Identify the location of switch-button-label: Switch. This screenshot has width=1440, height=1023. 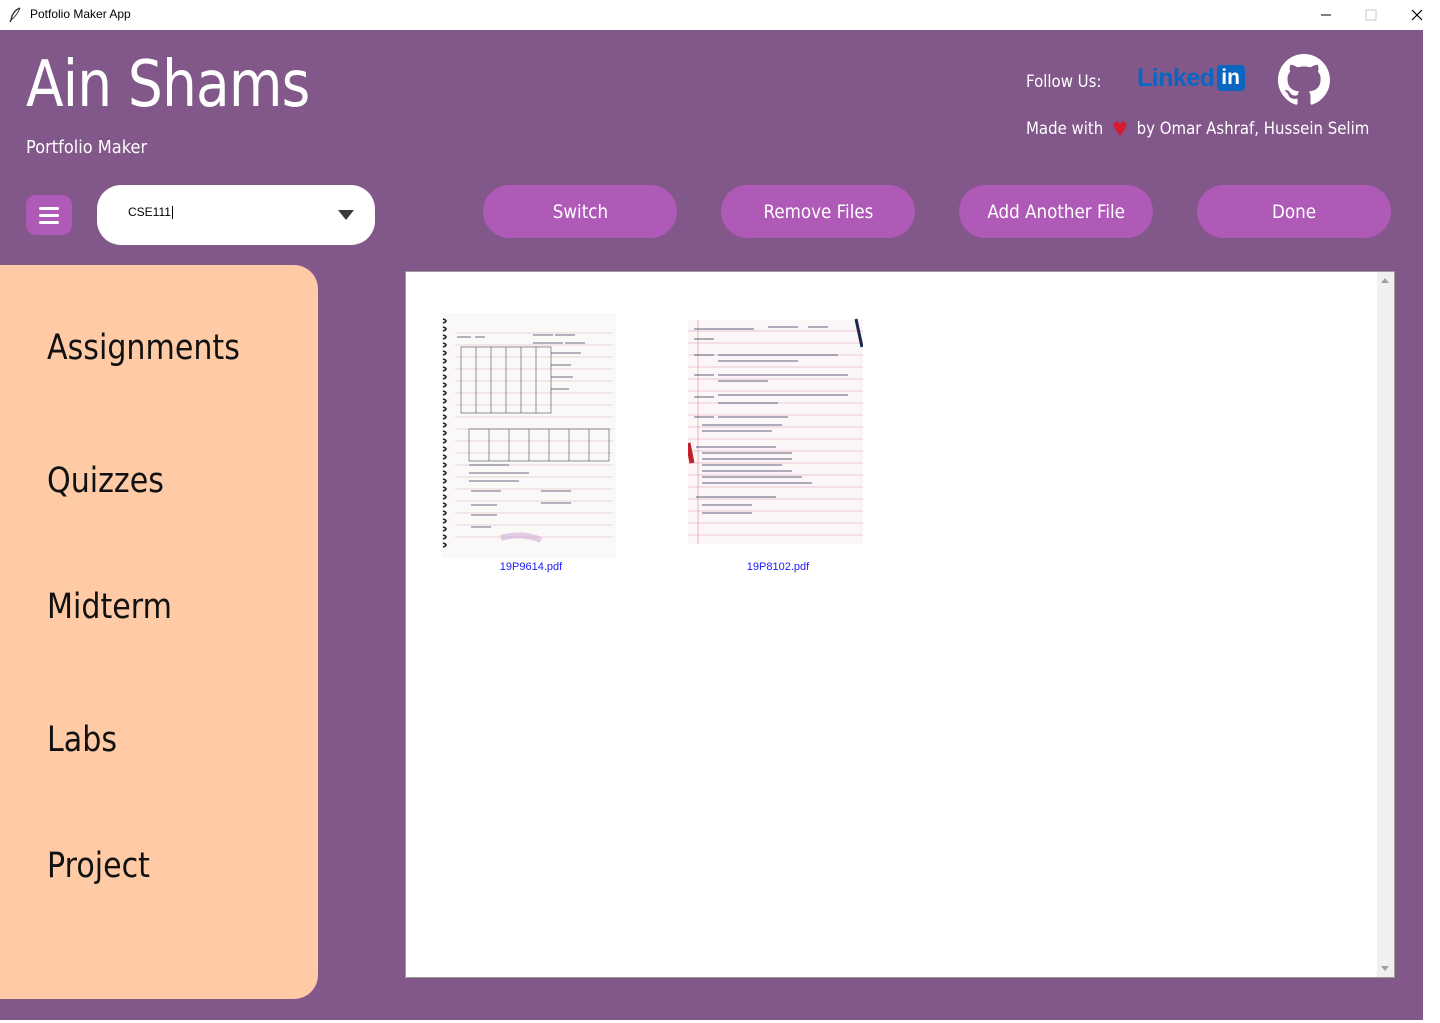
(580, 211).